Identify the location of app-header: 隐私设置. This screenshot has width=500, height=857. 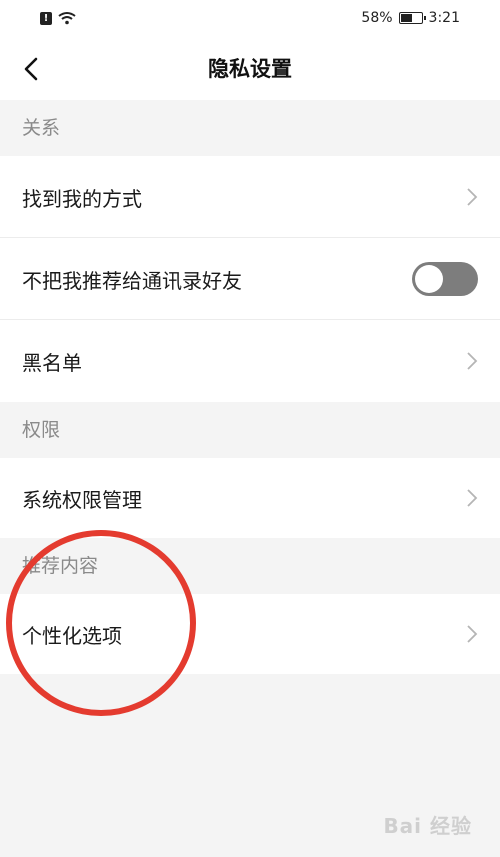
(250, 69).